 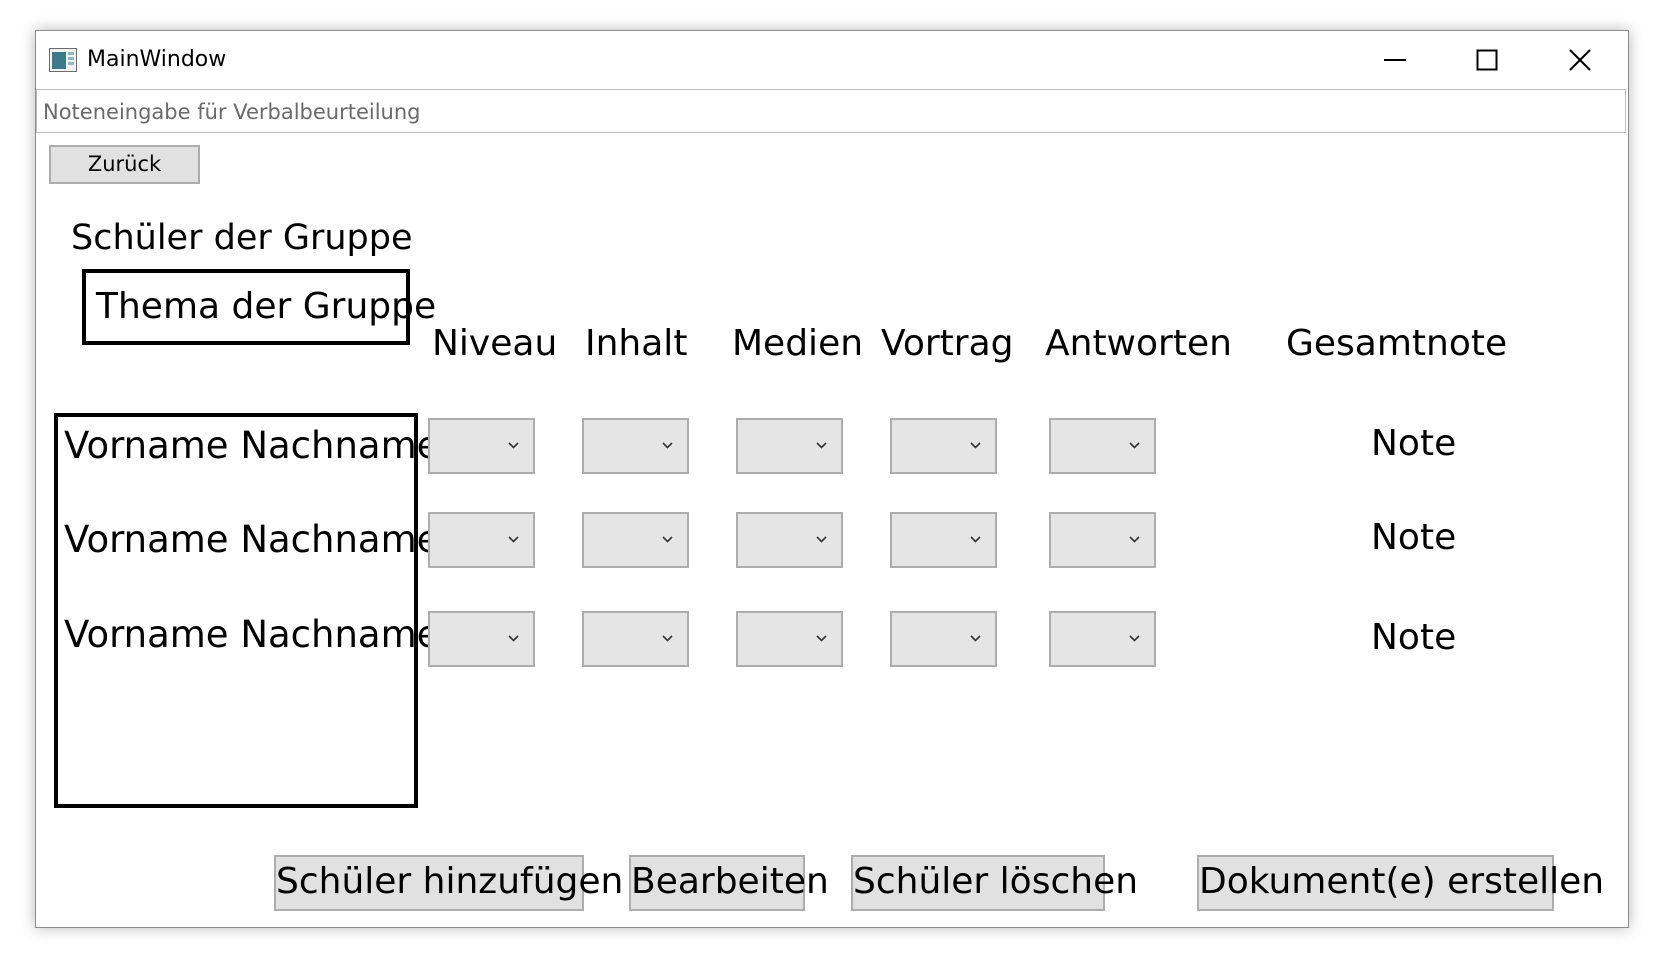 What do you see at coordinates (729, 883) in the screenshot?
I see `edit-button: Bearbeiten` at bounding box center [729, 883].